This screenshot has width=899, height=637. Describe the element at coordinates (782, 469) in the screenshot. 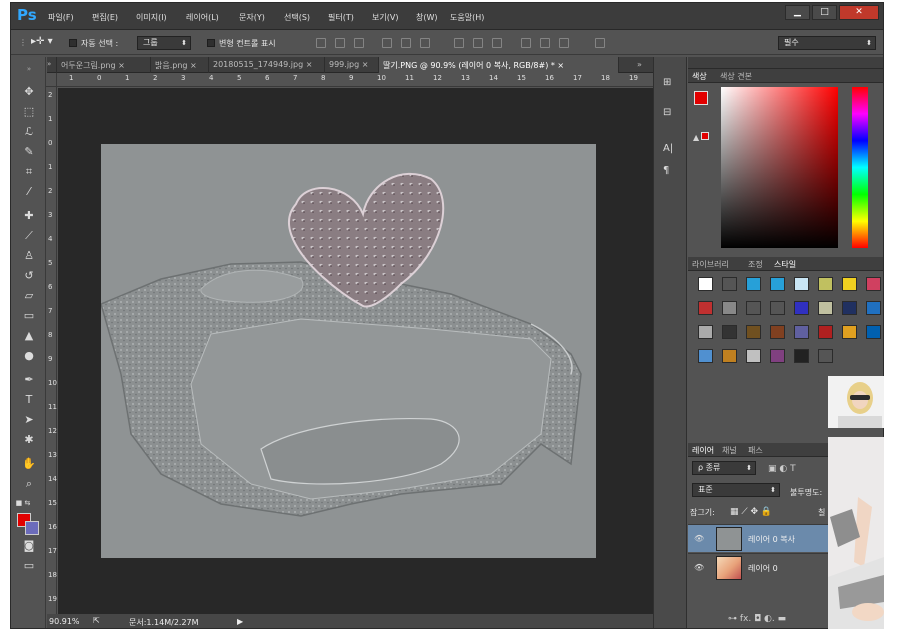

I see `layer-filter-icons: ▣ ◐ T` at that location.